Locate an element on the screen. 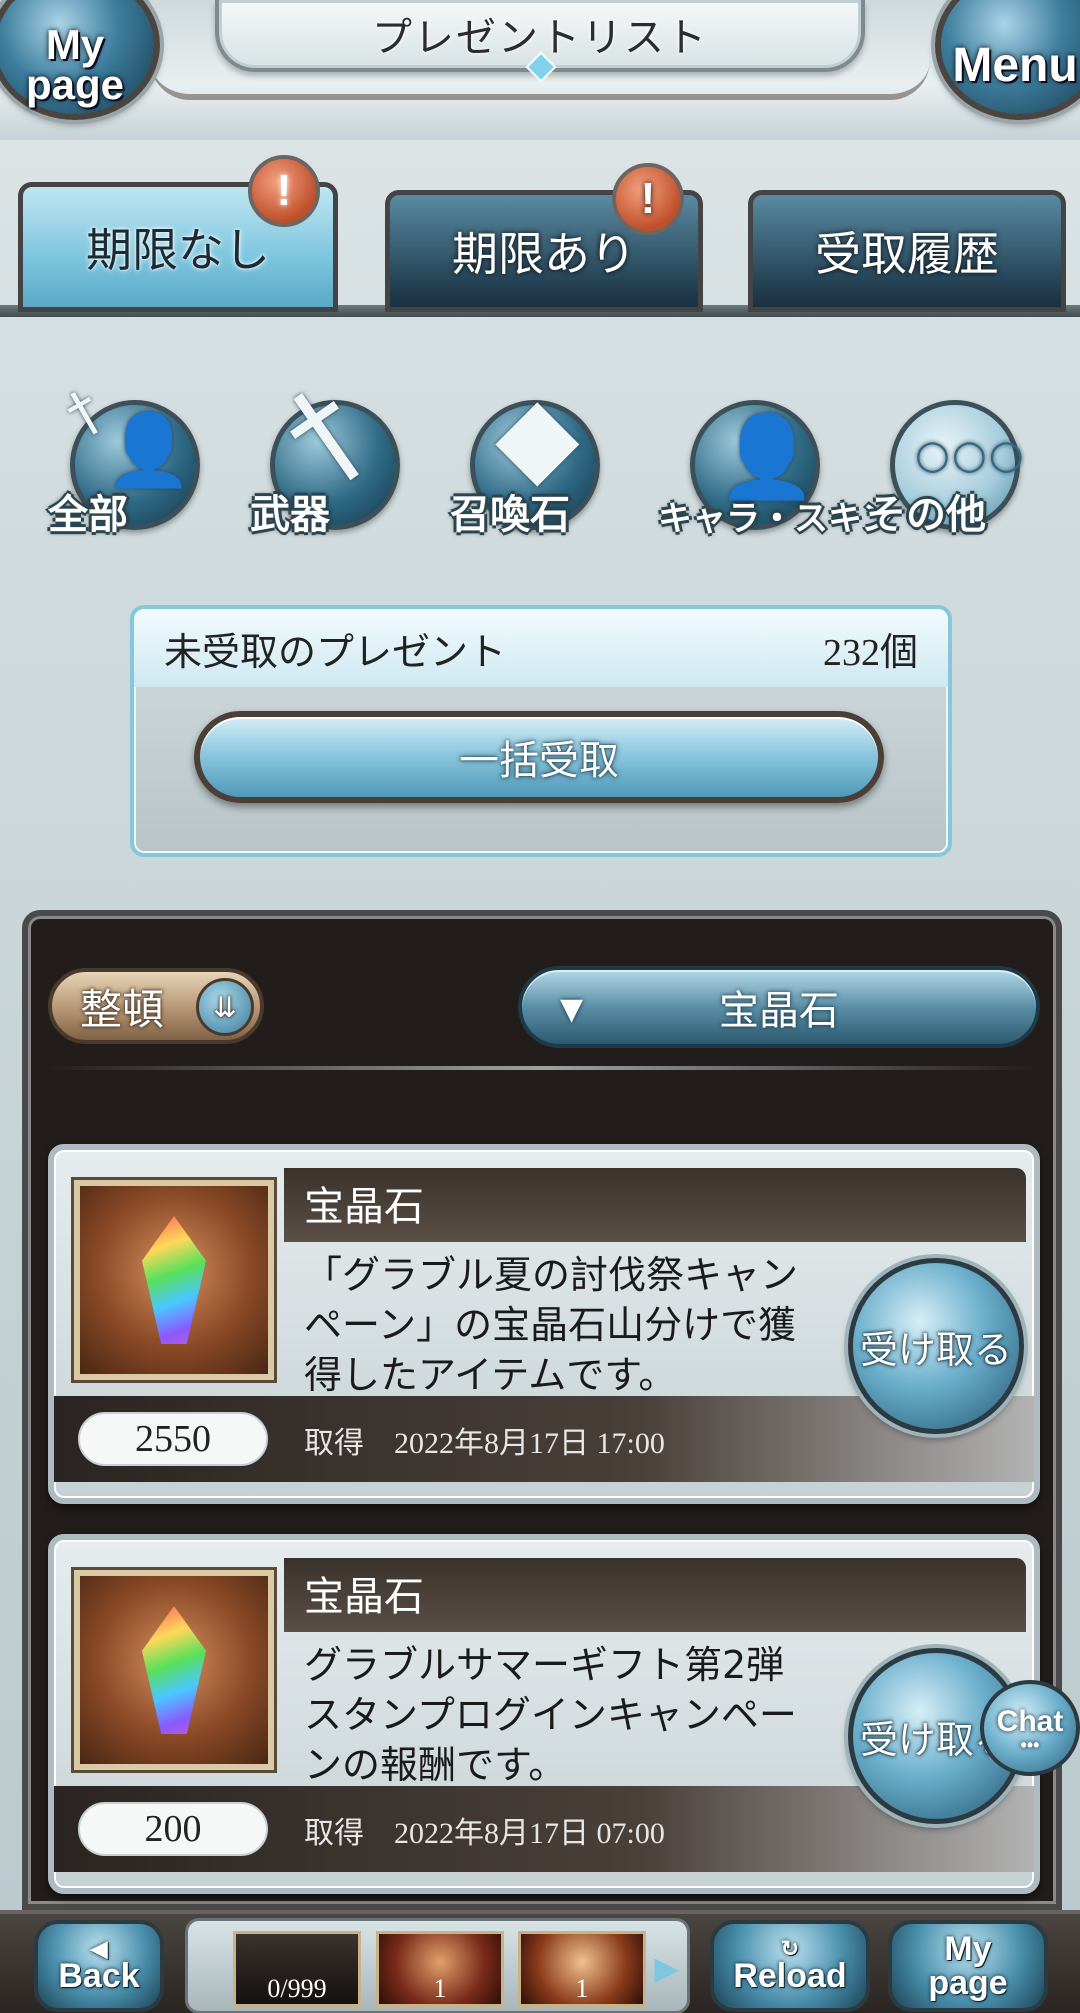 This screenshot has height=2013, width=1080. reload-button: ↻ Reload is located at coordinates (790, 1966).